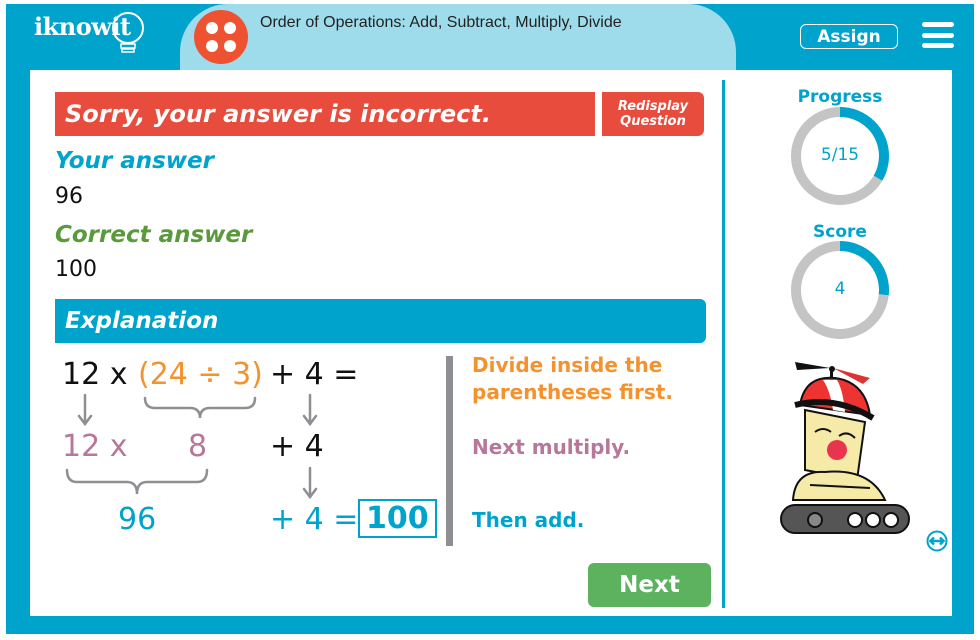 This screenshot has width=980, height=640. I want to click on score-label: Score, so click(840, 232).